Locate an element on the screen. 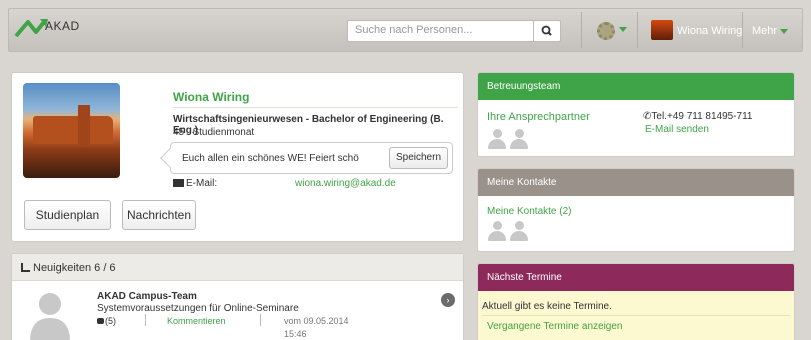 This screenshot has width=811, height=340. profile-photo is located at coordinates (71, 130).